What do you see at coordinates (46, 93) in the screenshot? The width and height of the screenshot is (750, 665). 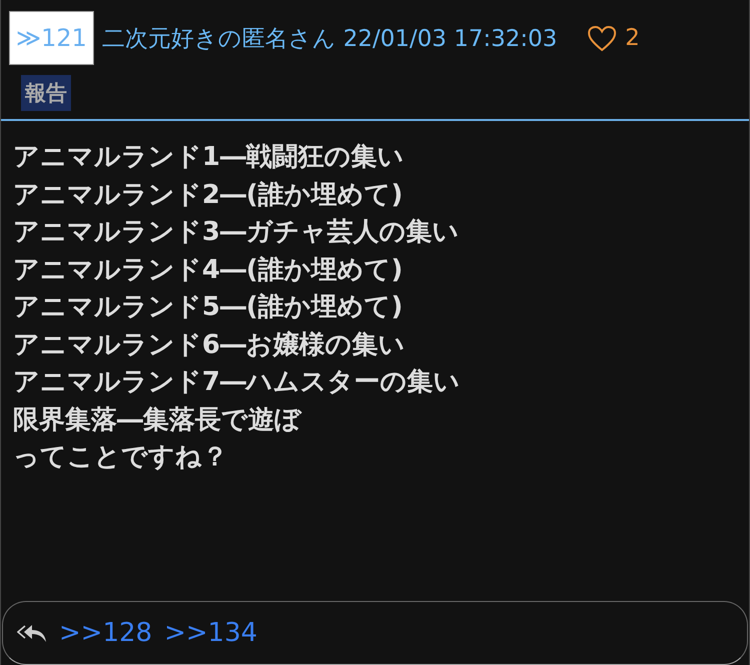 I see `report-button: 報告` at bounding box center [46, 93].